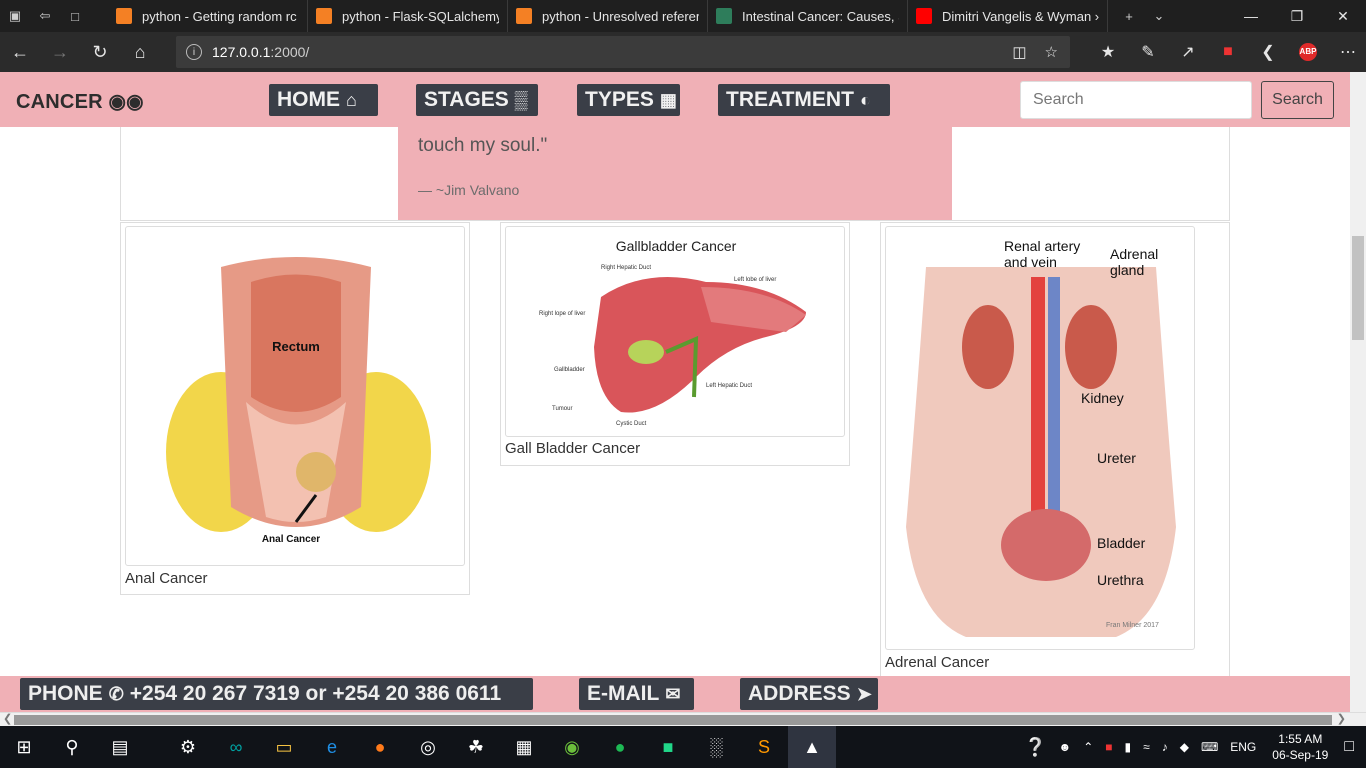 Image resolution: width=1366 pixels, height=768 pixels. I want to click on horizontal-scrollbar: ❮ ❯, so click(683, 719).